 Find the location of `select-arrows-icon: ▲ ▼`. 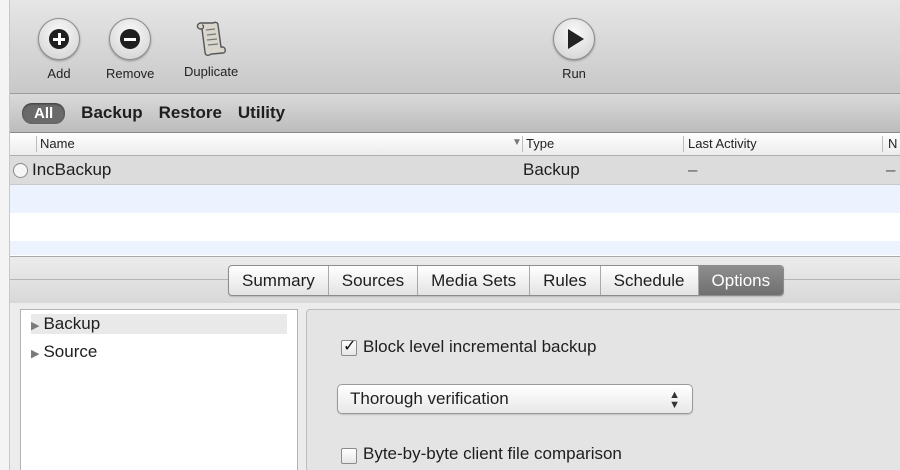

select-arrows-icon: ▲ ▼ is located at coordinates (674, 400).